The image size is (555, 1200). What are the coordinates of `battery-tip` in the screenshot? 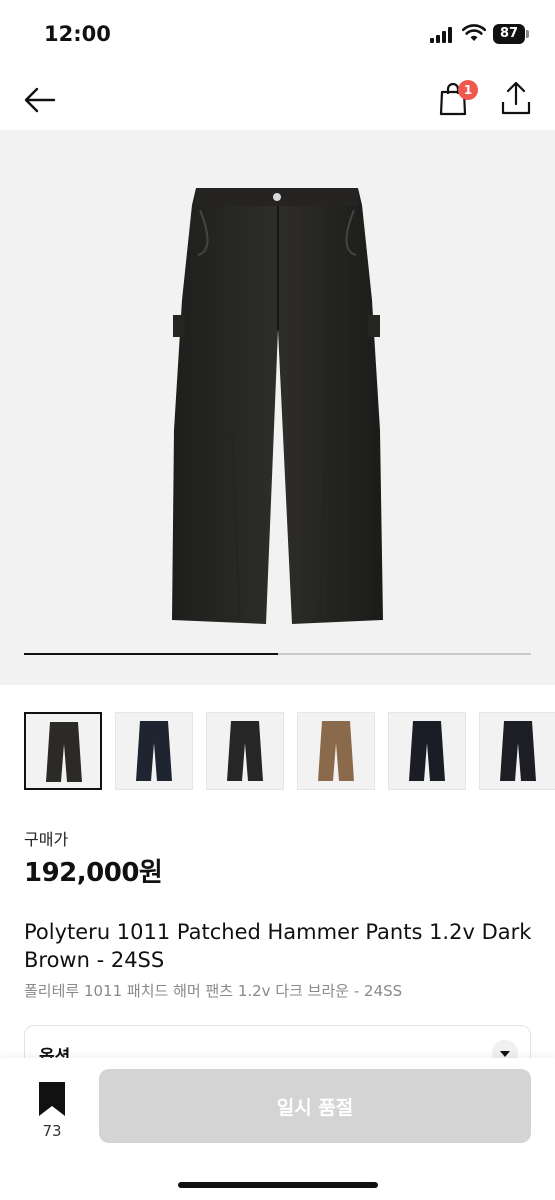 It's located at (527, 34).